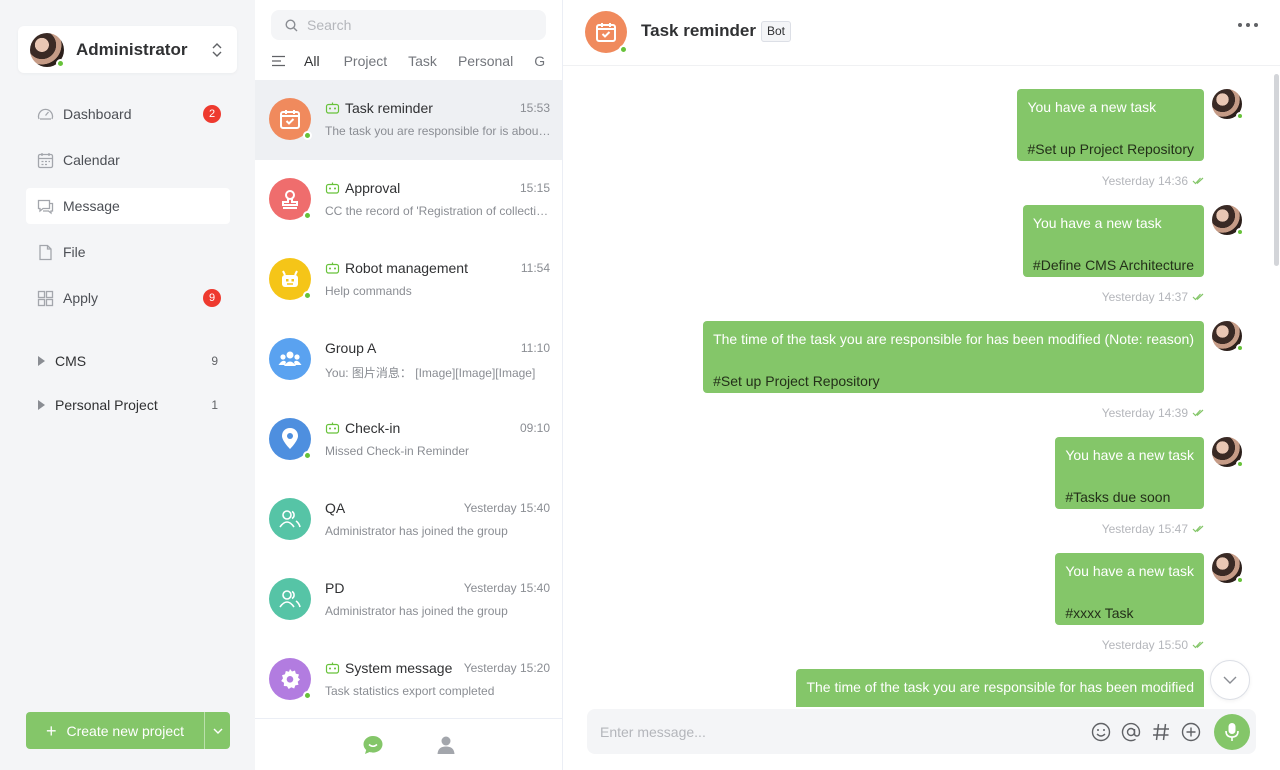 Image resolution: width=1280 pixels, height=770 pixels. Describe the element at coordinates (1129, 473) in the screenshot. I see `message-bubble: You have a new task #Tasks due soon` at that location.